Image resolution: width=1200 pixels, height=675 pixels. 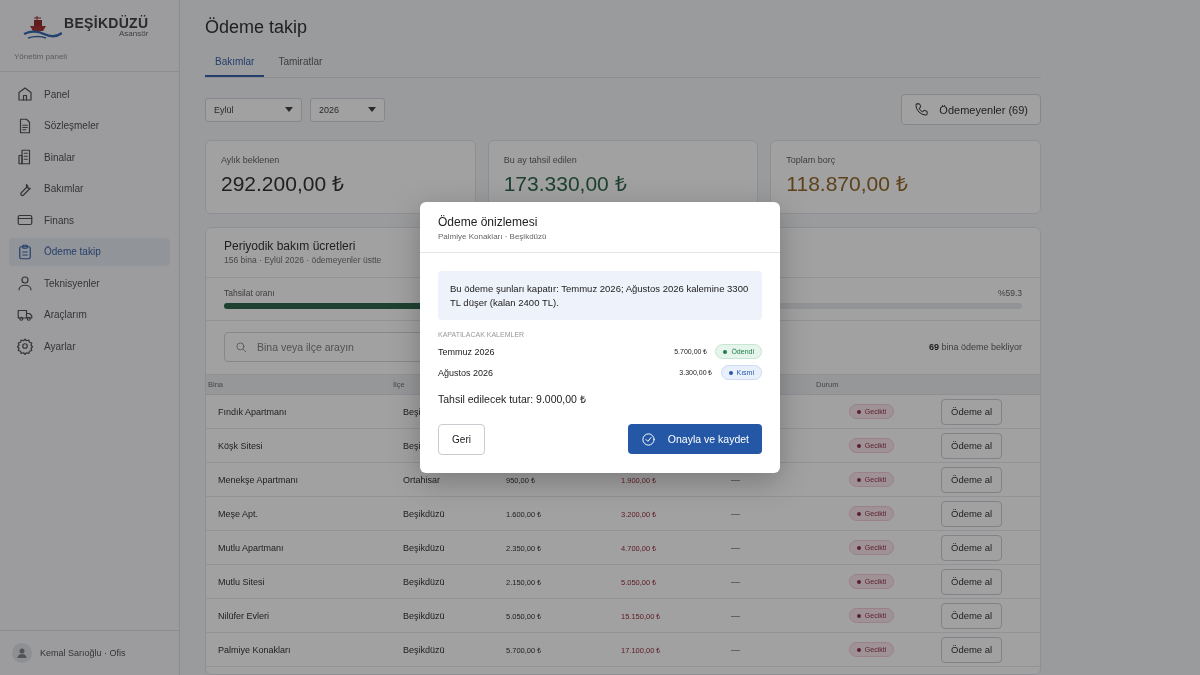 I want to click on confirm-button: Onayla ve kaydet, so click(x=694, y=439).